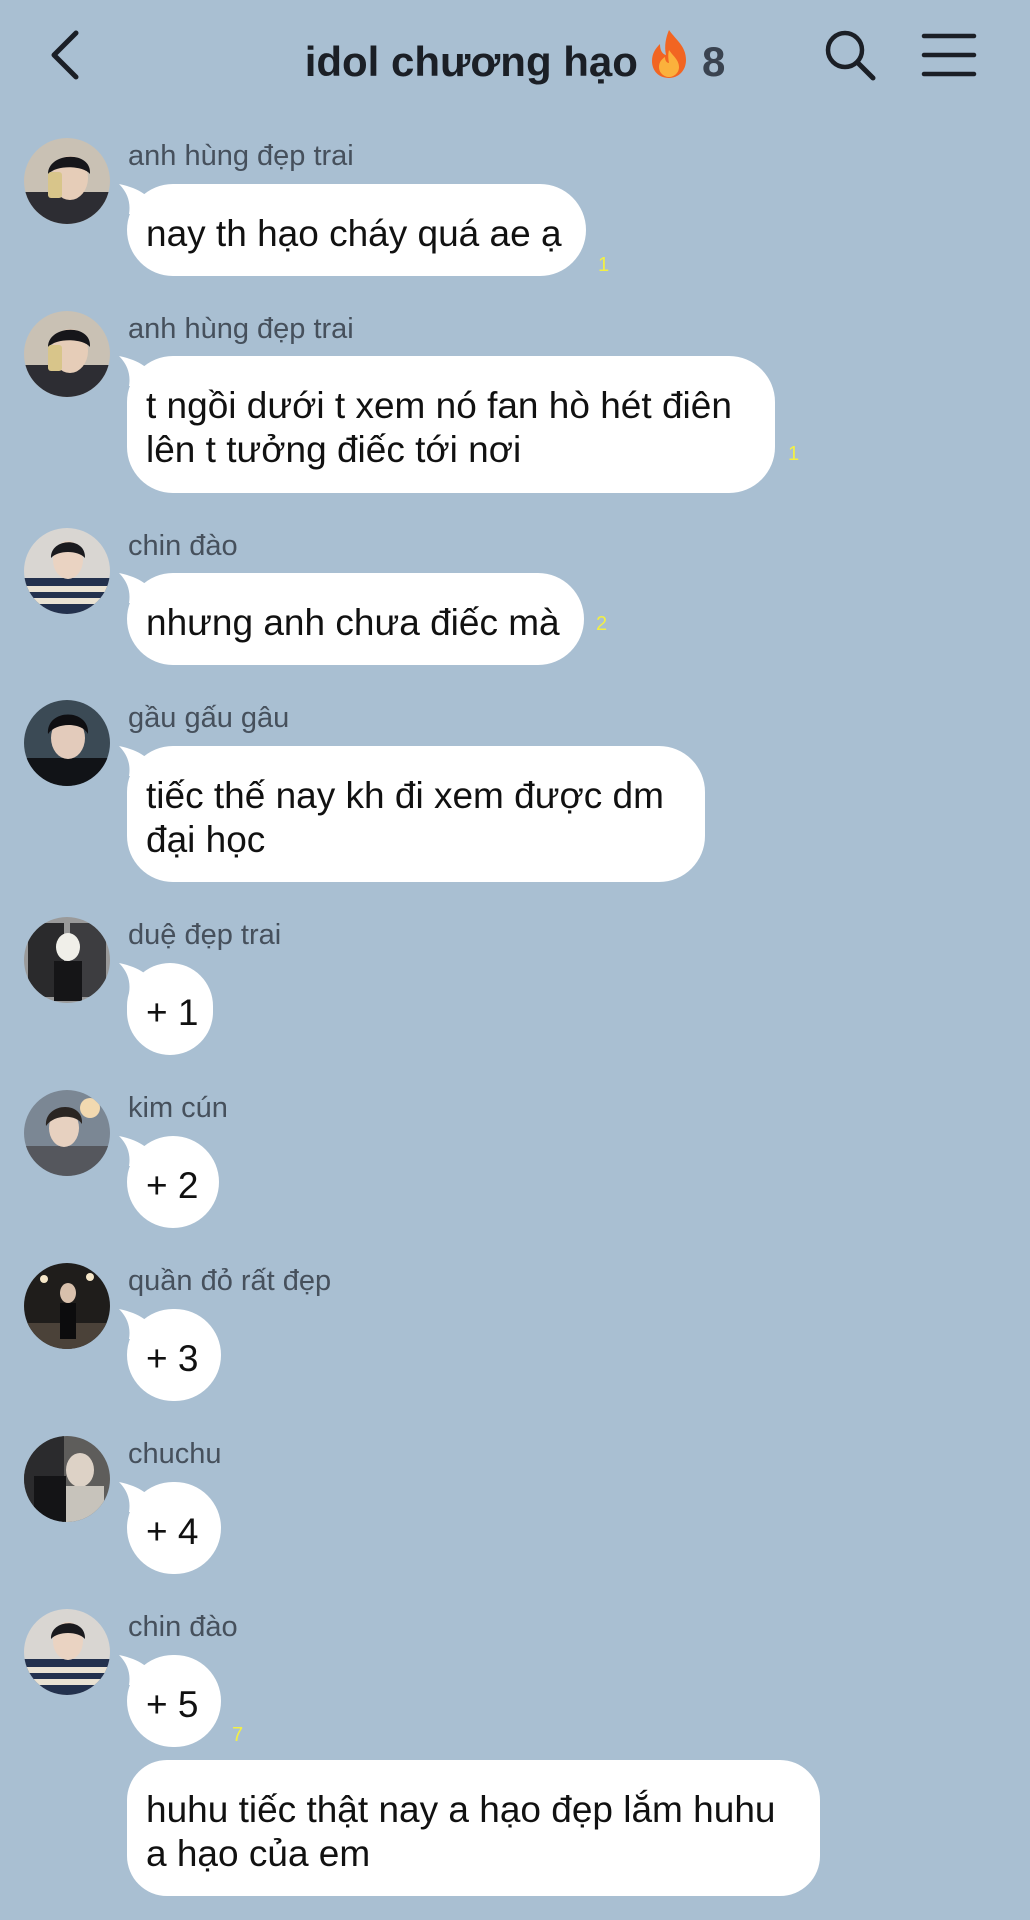 The image size is (1030, 1920). What do you see at coordinates (209, 718) in the screenshot?
I see `sender-name: gầu gấu gâu` at bounding box center [209, 718].